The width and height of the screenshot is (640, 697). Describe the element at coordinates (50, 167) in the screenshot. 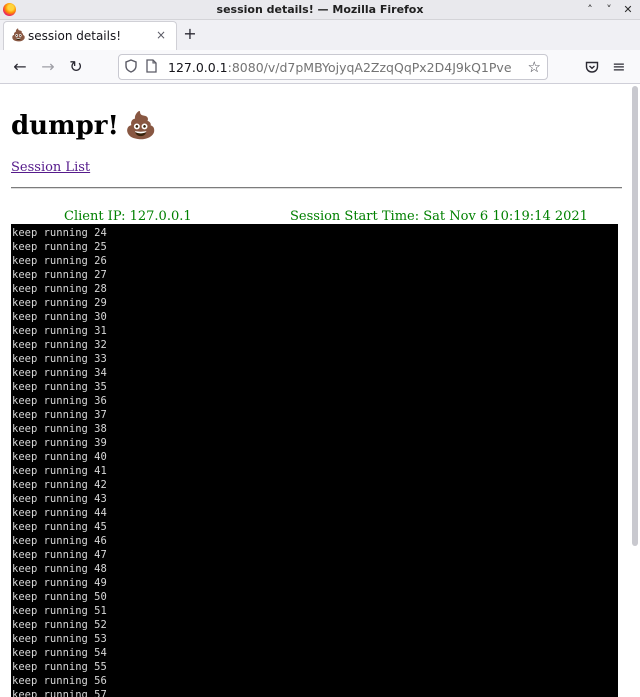

I see `session-list-link: Session List` at that location.